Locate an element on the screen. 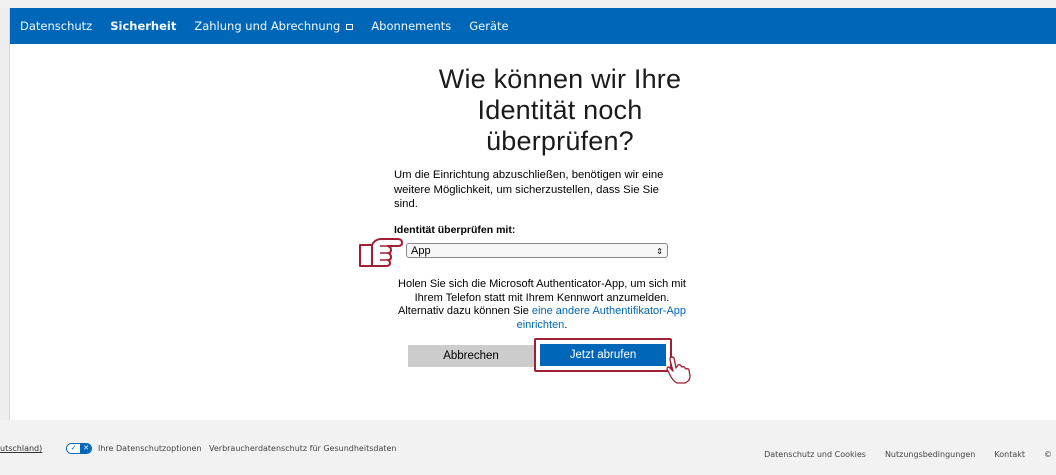 Image resolution: width=1056 pixels, height=475 pixels. title-line-3: überprüfen? is located at coordinates (560, 141).